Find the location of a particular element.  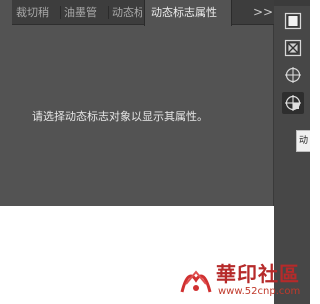

dynamic-mark-tool-button is located at coordinates (293, 103).